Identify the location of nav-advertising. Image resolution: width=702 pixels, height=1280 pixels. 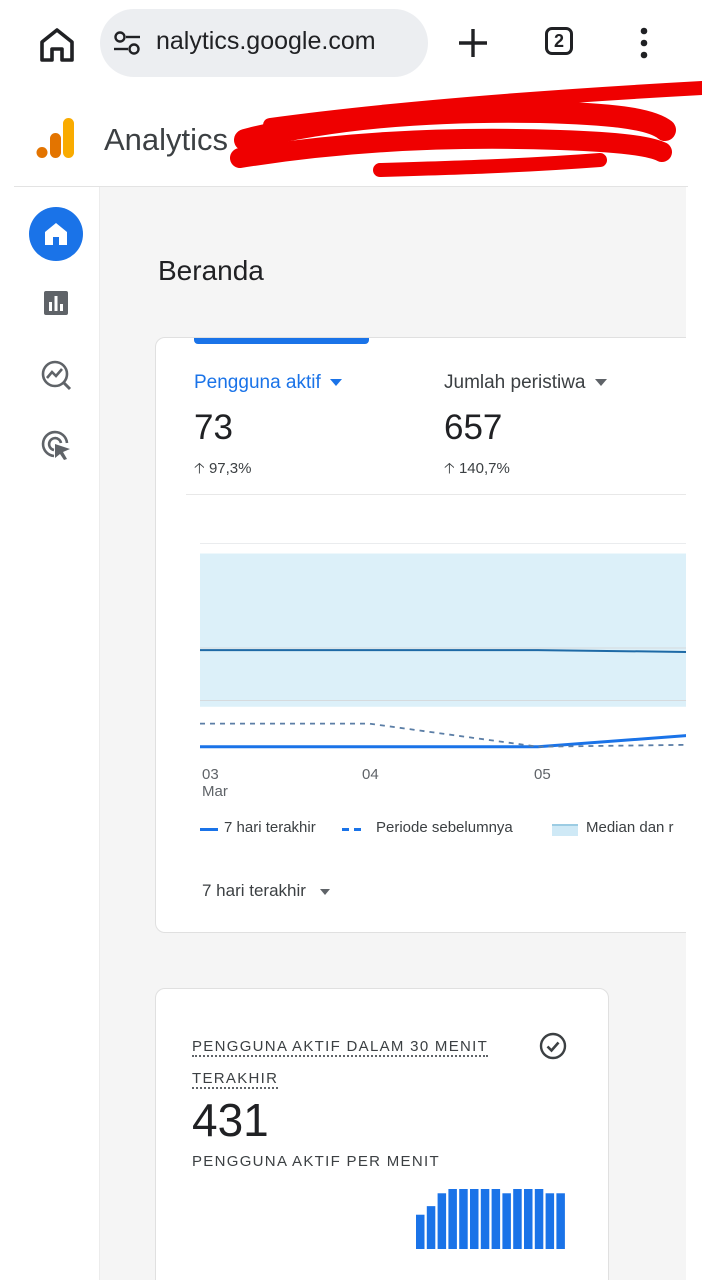
(56, 445).